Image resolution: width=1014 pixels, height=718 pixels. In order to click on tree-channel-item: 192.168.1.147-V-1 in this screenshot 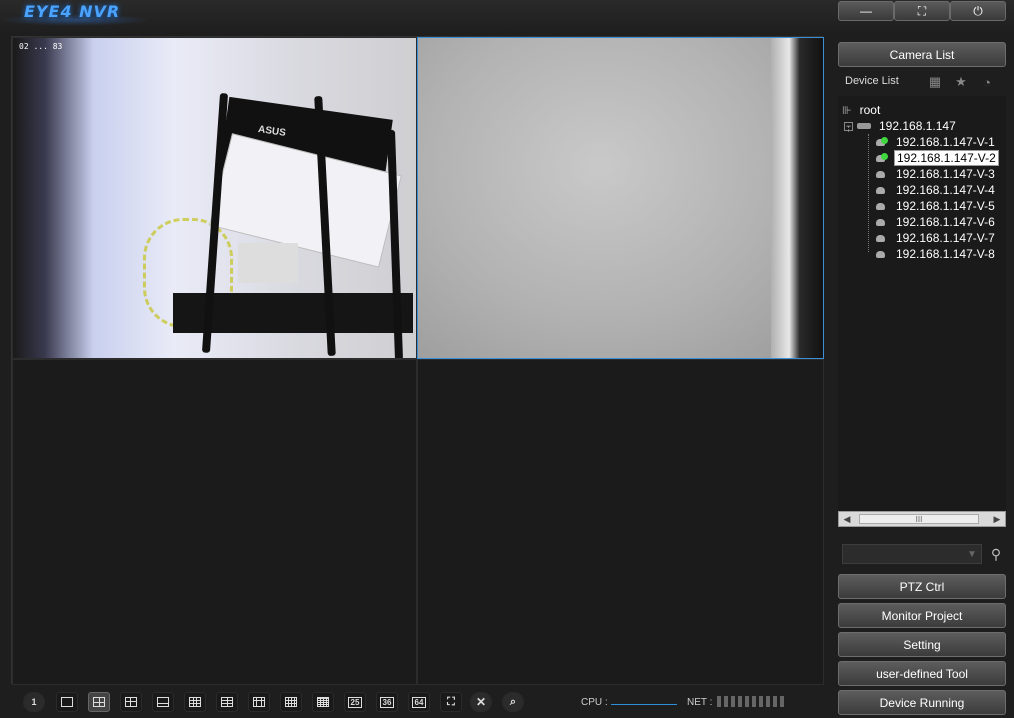, I will do `click(936, 142)`.